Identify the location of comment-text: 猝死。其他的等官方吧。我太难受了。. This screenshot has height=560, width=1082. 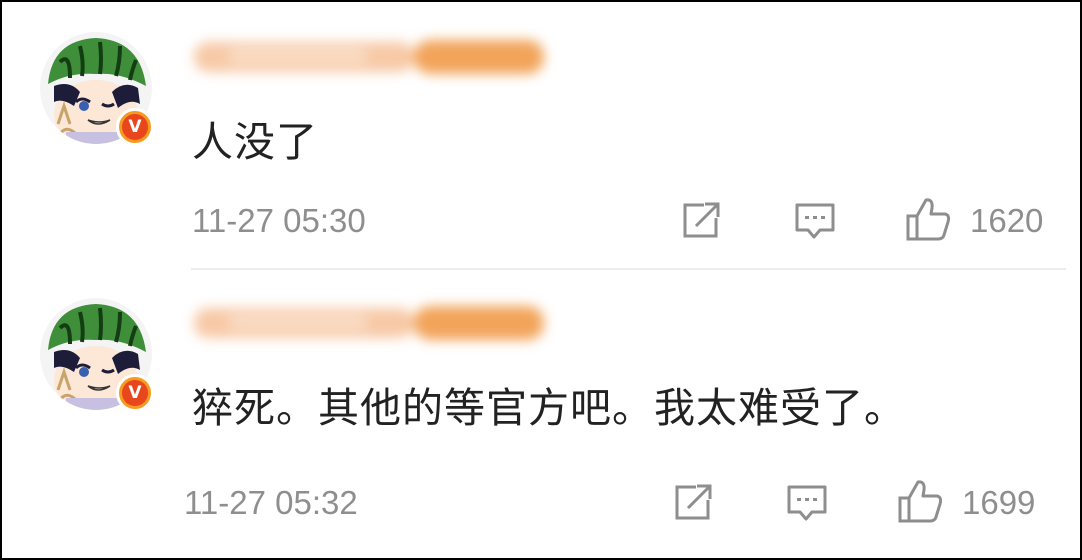
(549, 408).